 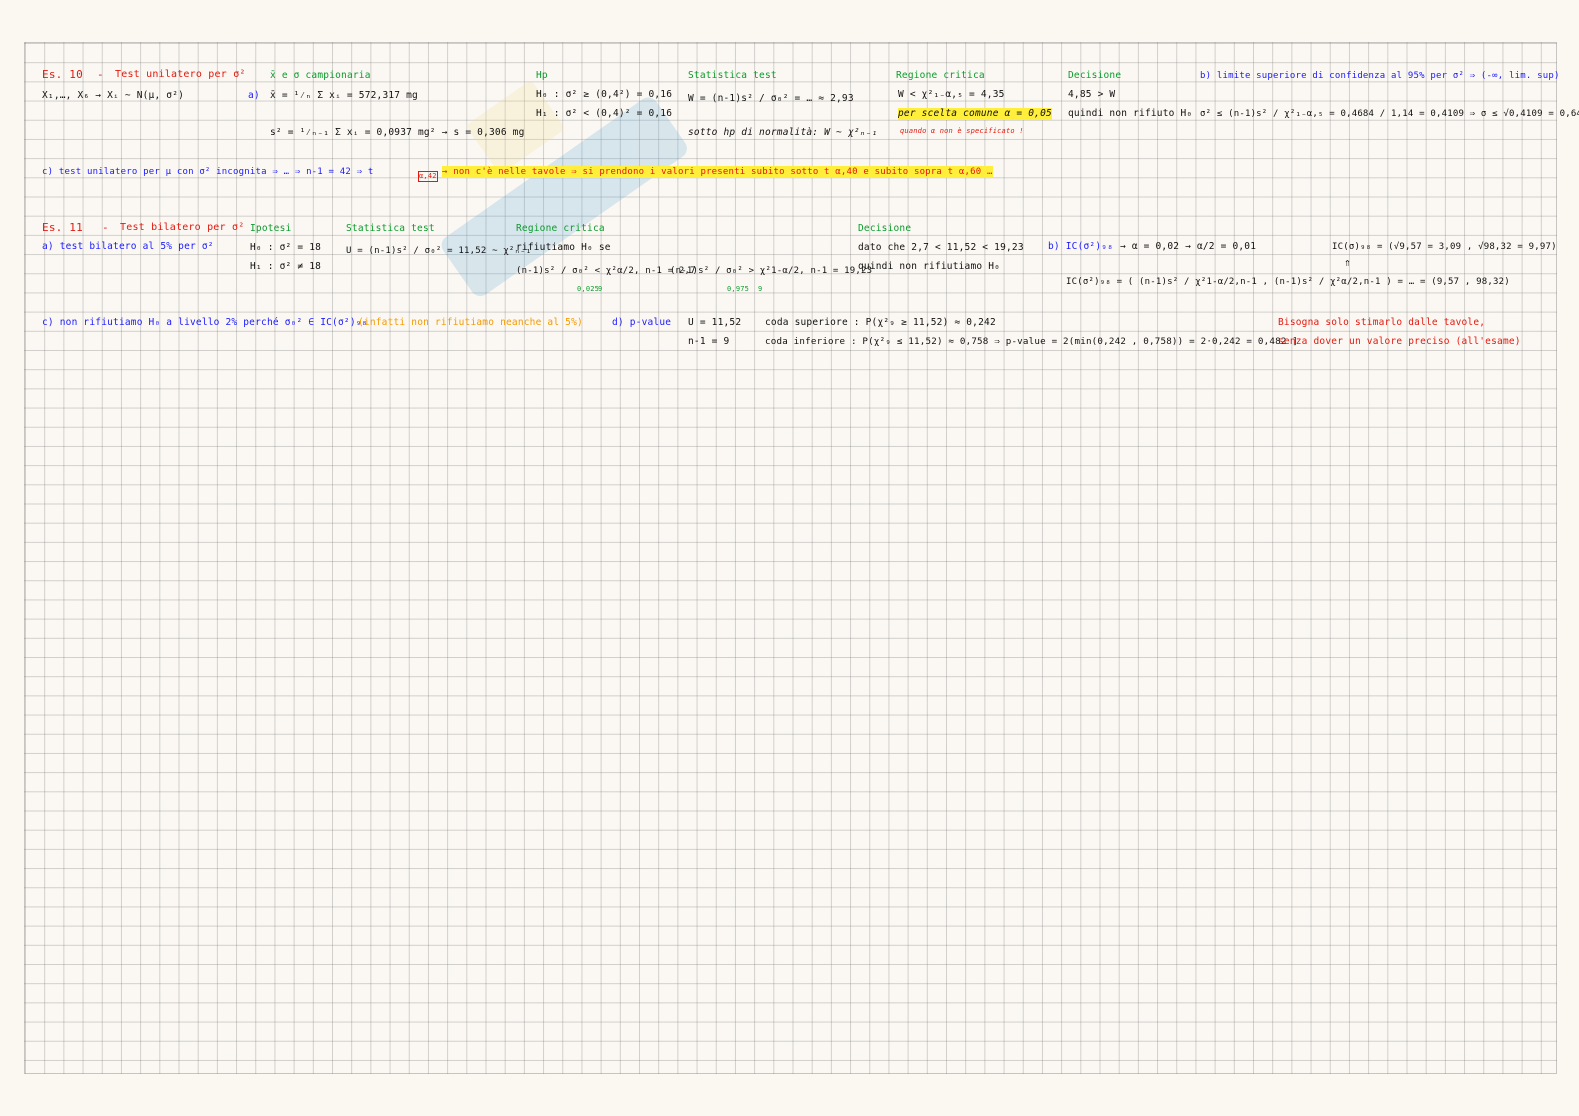 I want to click on es11-d-u: U = 11,52, so click(x=715, y=322).